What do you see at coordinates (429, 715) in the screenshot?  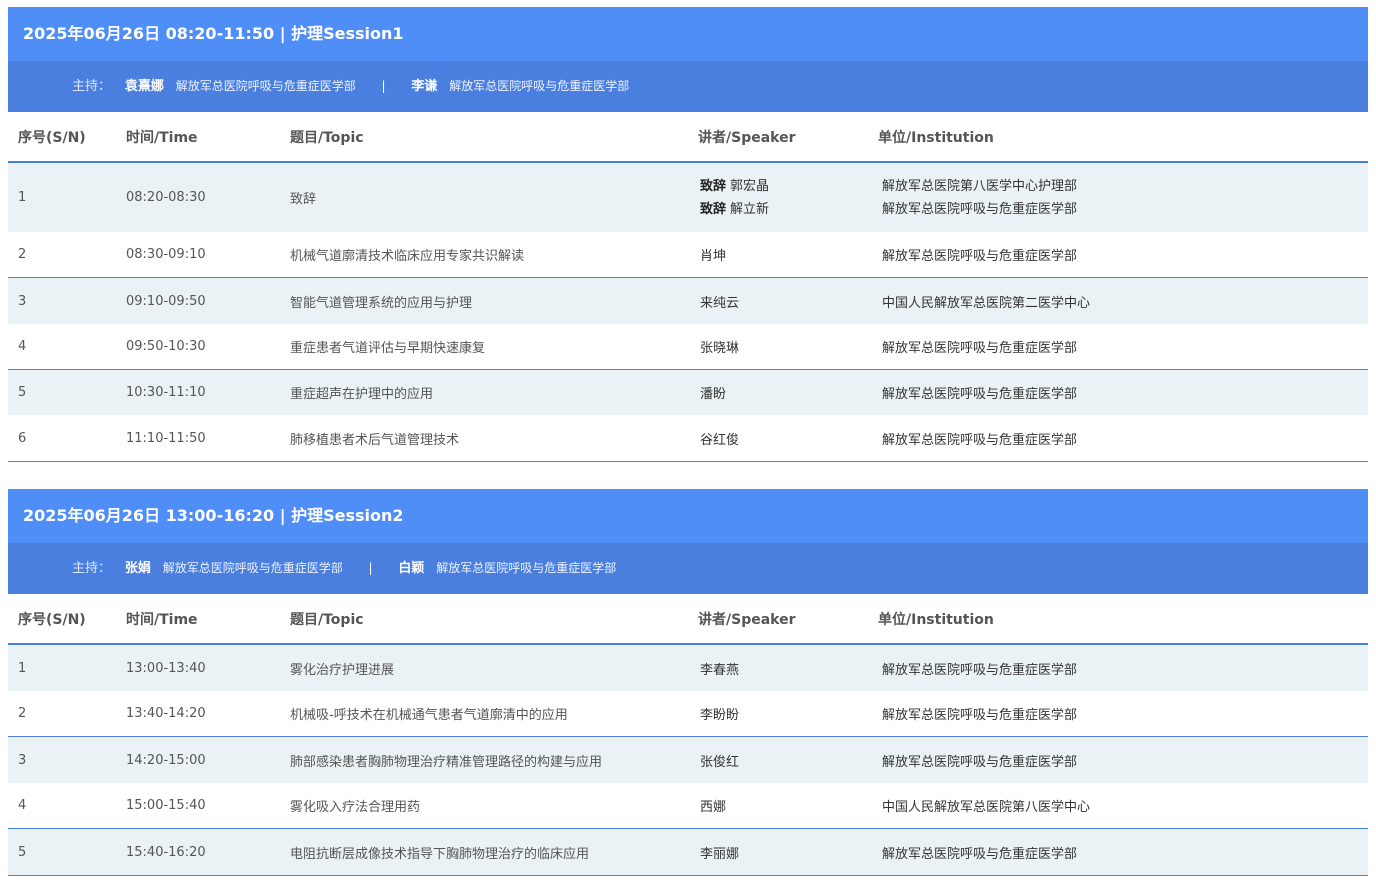 I see `row-topic: 机械吸-呼技术在机械通气患者气道廓清中的应用` at bounding box center [429, 715].